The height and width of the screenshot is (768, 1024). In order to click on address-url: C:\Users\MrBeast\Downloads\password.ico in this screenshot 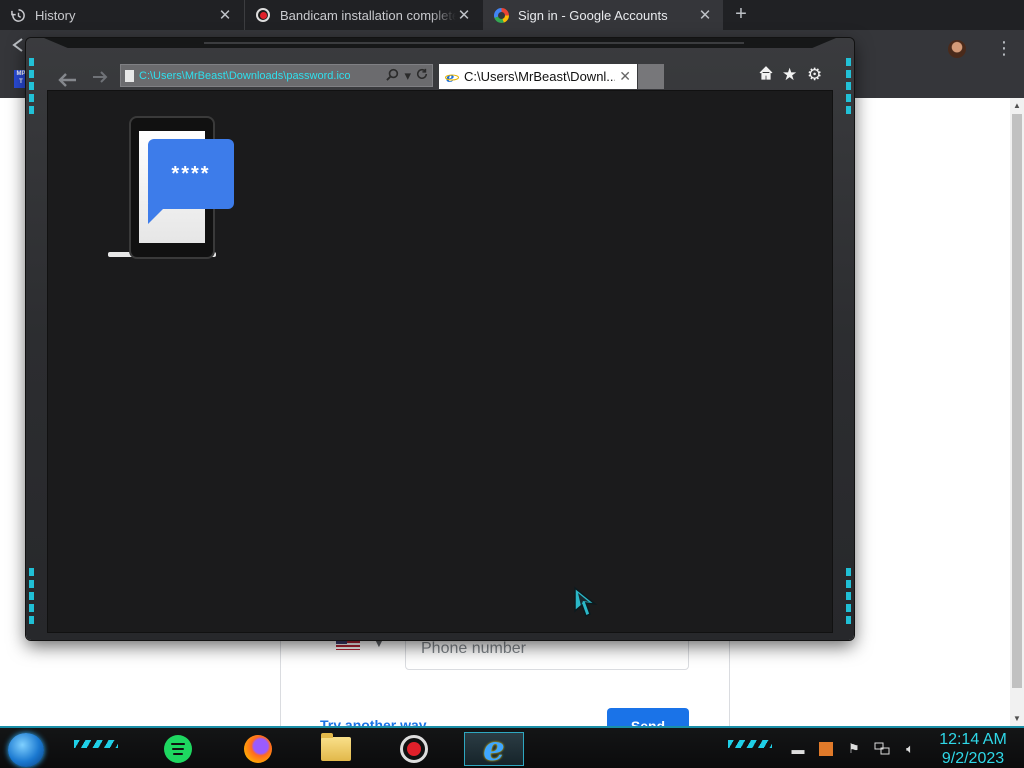, I will do `click(260, 76)`.